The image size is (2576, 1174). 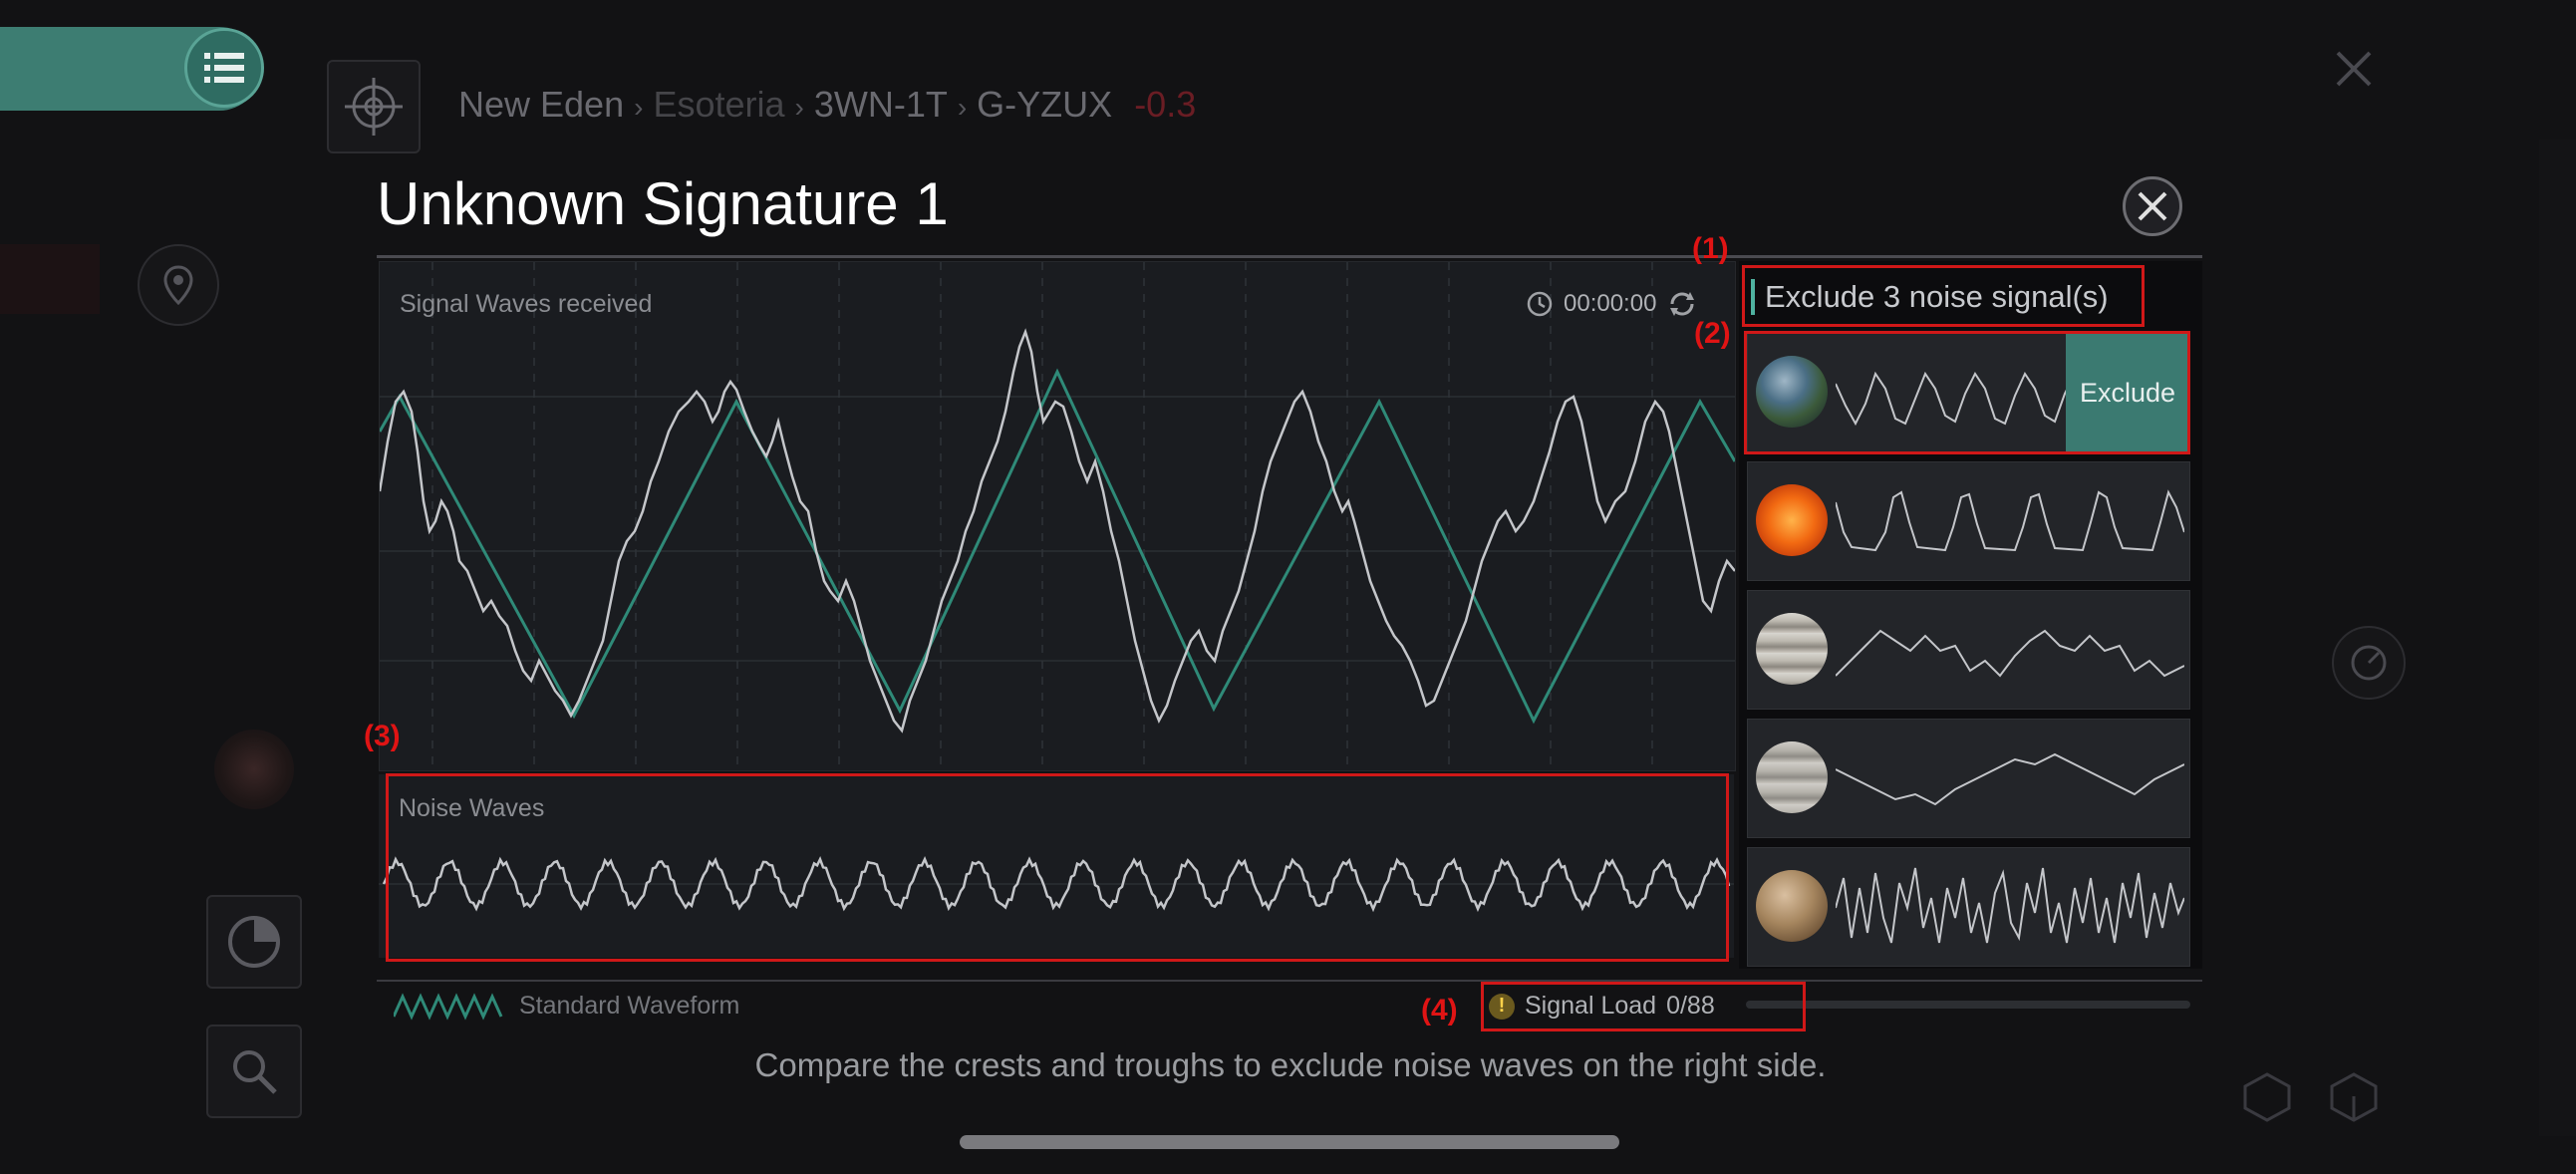 What do you see at coordinates (1044, 104) in the screenshot?
I see `breadcrumb-system: G-YZUX` at bounding box center [1044, 104].